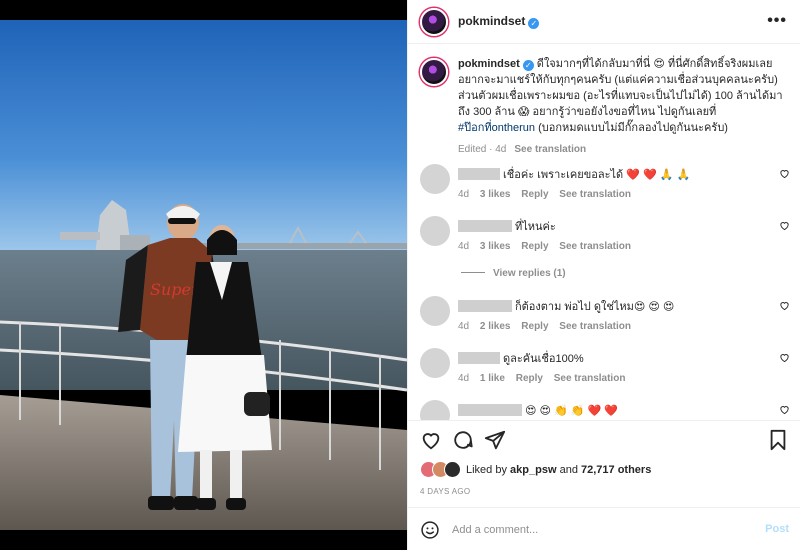 The height and width of the screenshot is (550, 800). I want to click on likes-and: and, so click(568, 470).